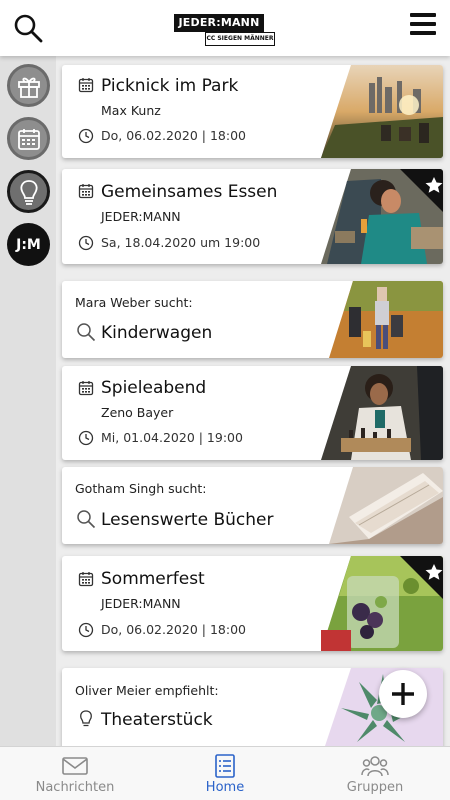 The width and height of the screenshot is (450, 800). I want to click on tab-gruppen: Gruppen, so click(375, 773).